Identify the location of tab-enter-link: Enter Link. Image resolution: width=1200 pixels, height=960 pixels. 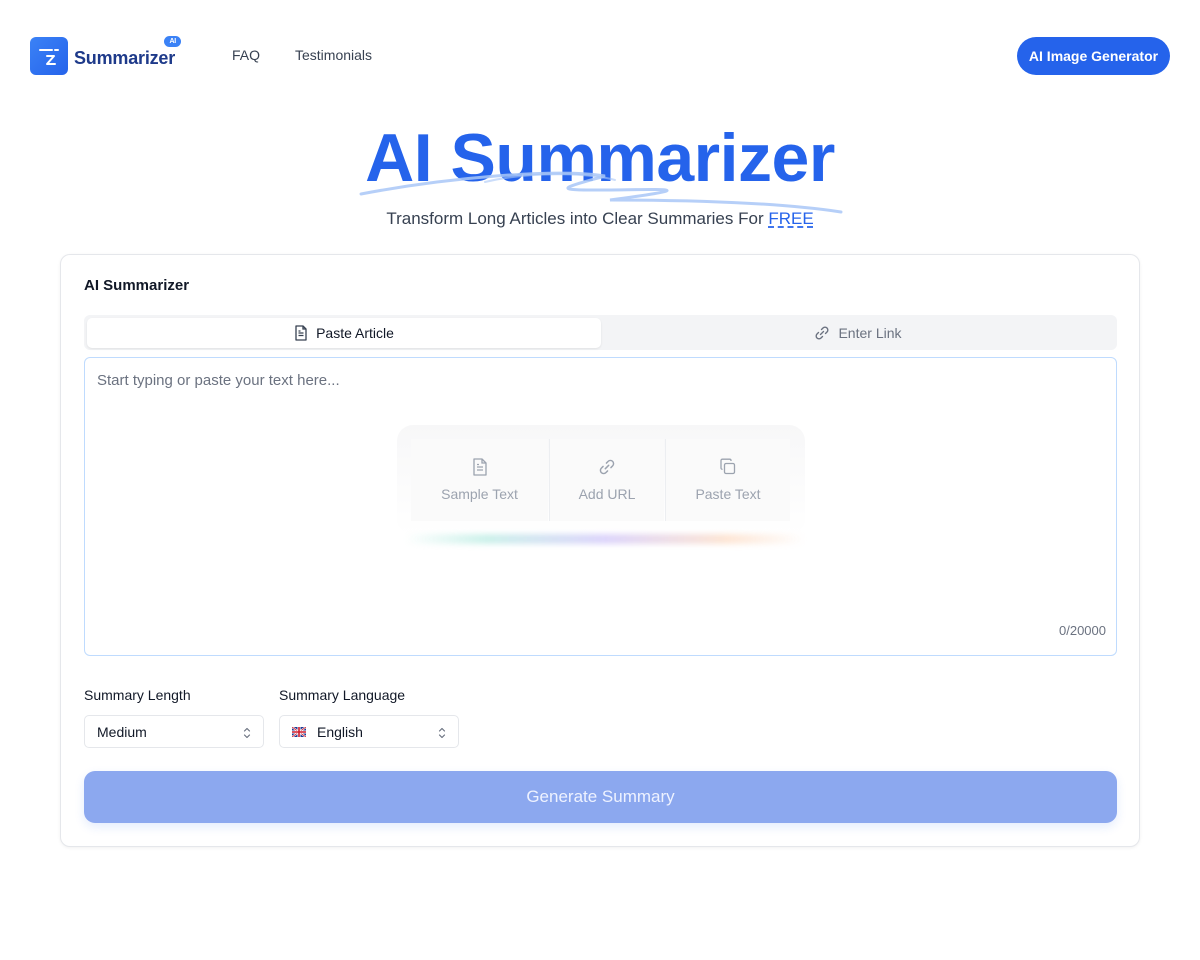
(858, 333).